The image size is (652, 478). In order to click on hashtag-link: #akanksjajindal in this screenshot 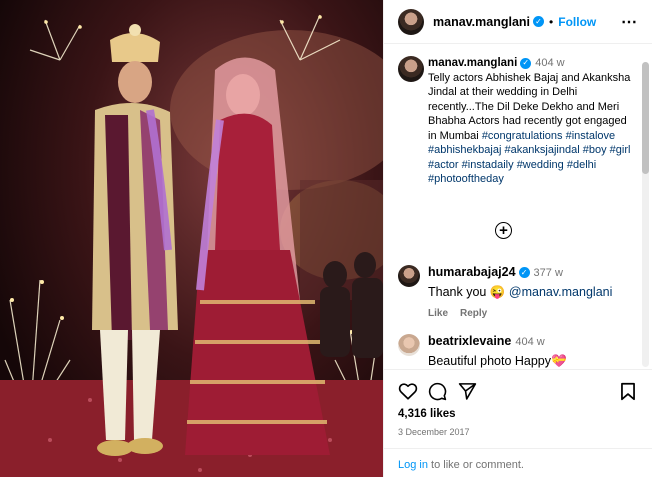, I will do `click(541, 150)`.